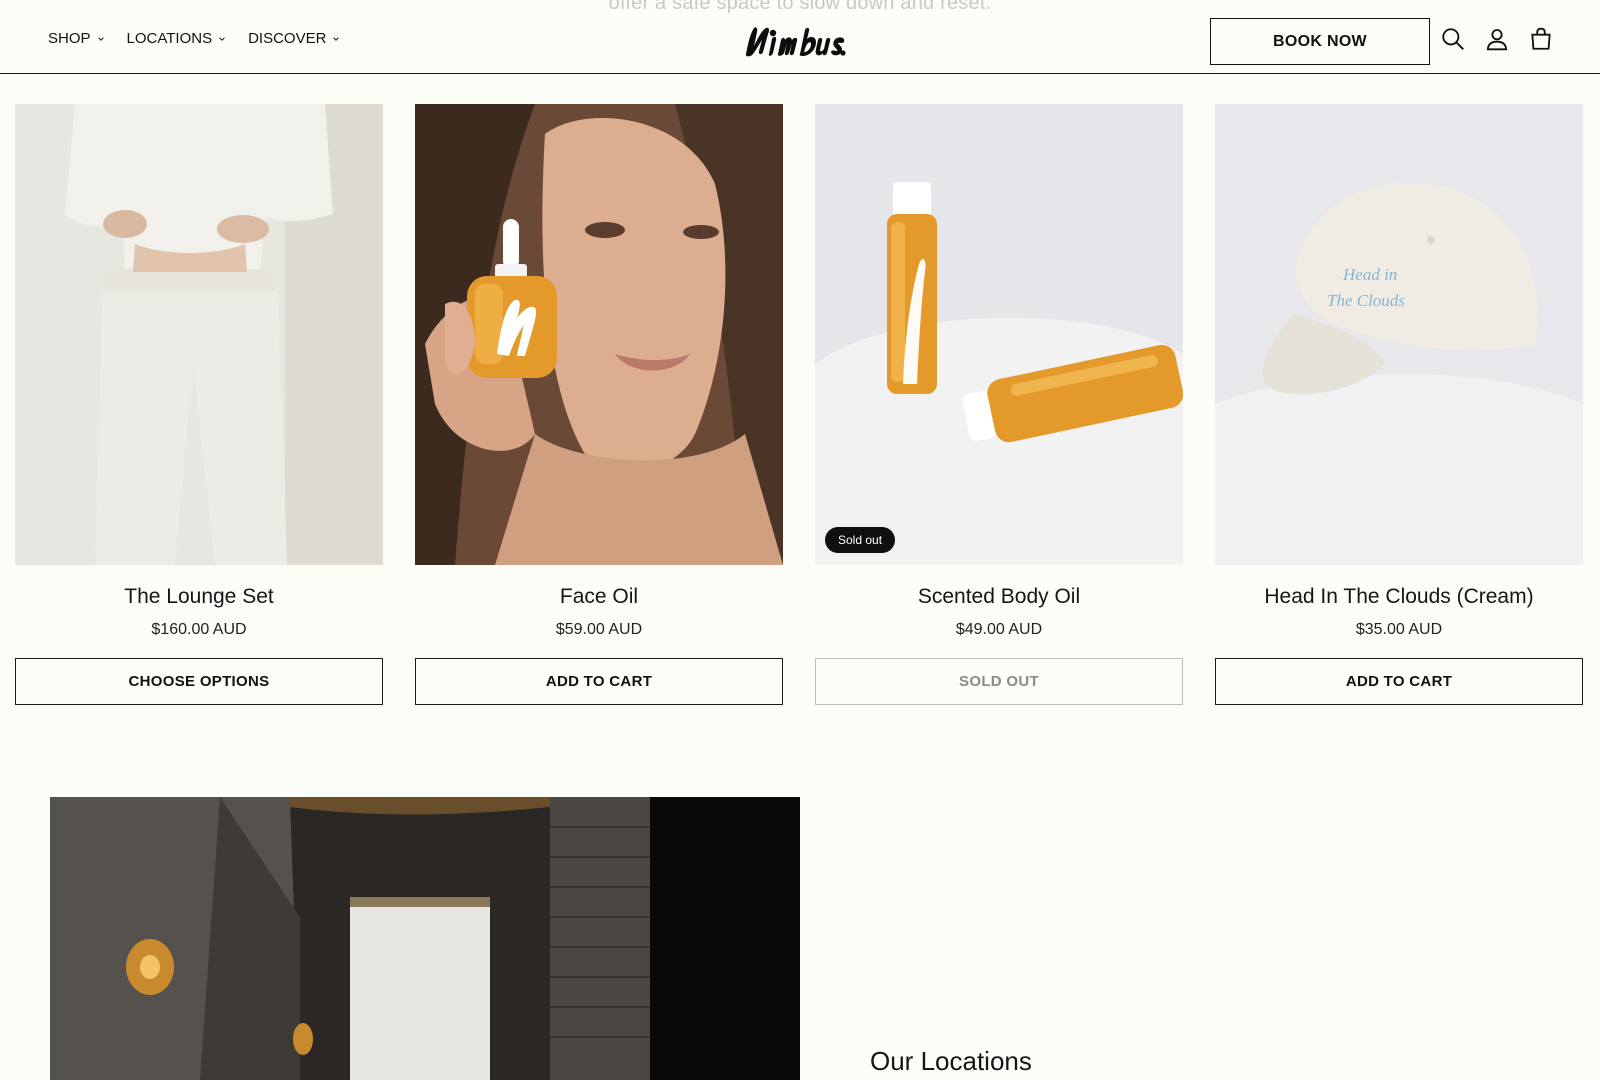  What do you see at coordinates (1369, 274) in the screenshot?
I see `cap-embroidery-line-1: Head in` at bounding box center [1369, 274].